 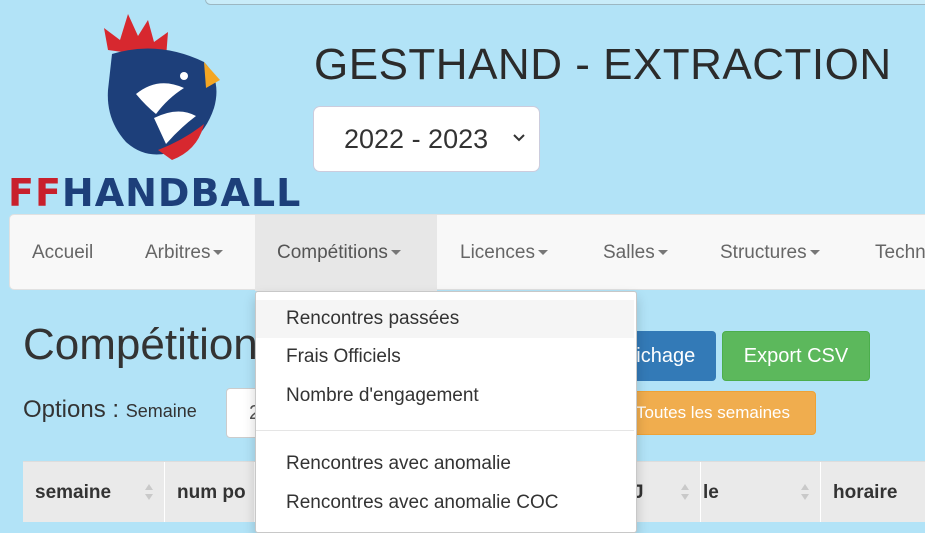 What do you see at coordinates (445, 357) in the screenshot?
I see `menu-item-frais-officiels: Frais Officiels` at bounding box center [445, 357].